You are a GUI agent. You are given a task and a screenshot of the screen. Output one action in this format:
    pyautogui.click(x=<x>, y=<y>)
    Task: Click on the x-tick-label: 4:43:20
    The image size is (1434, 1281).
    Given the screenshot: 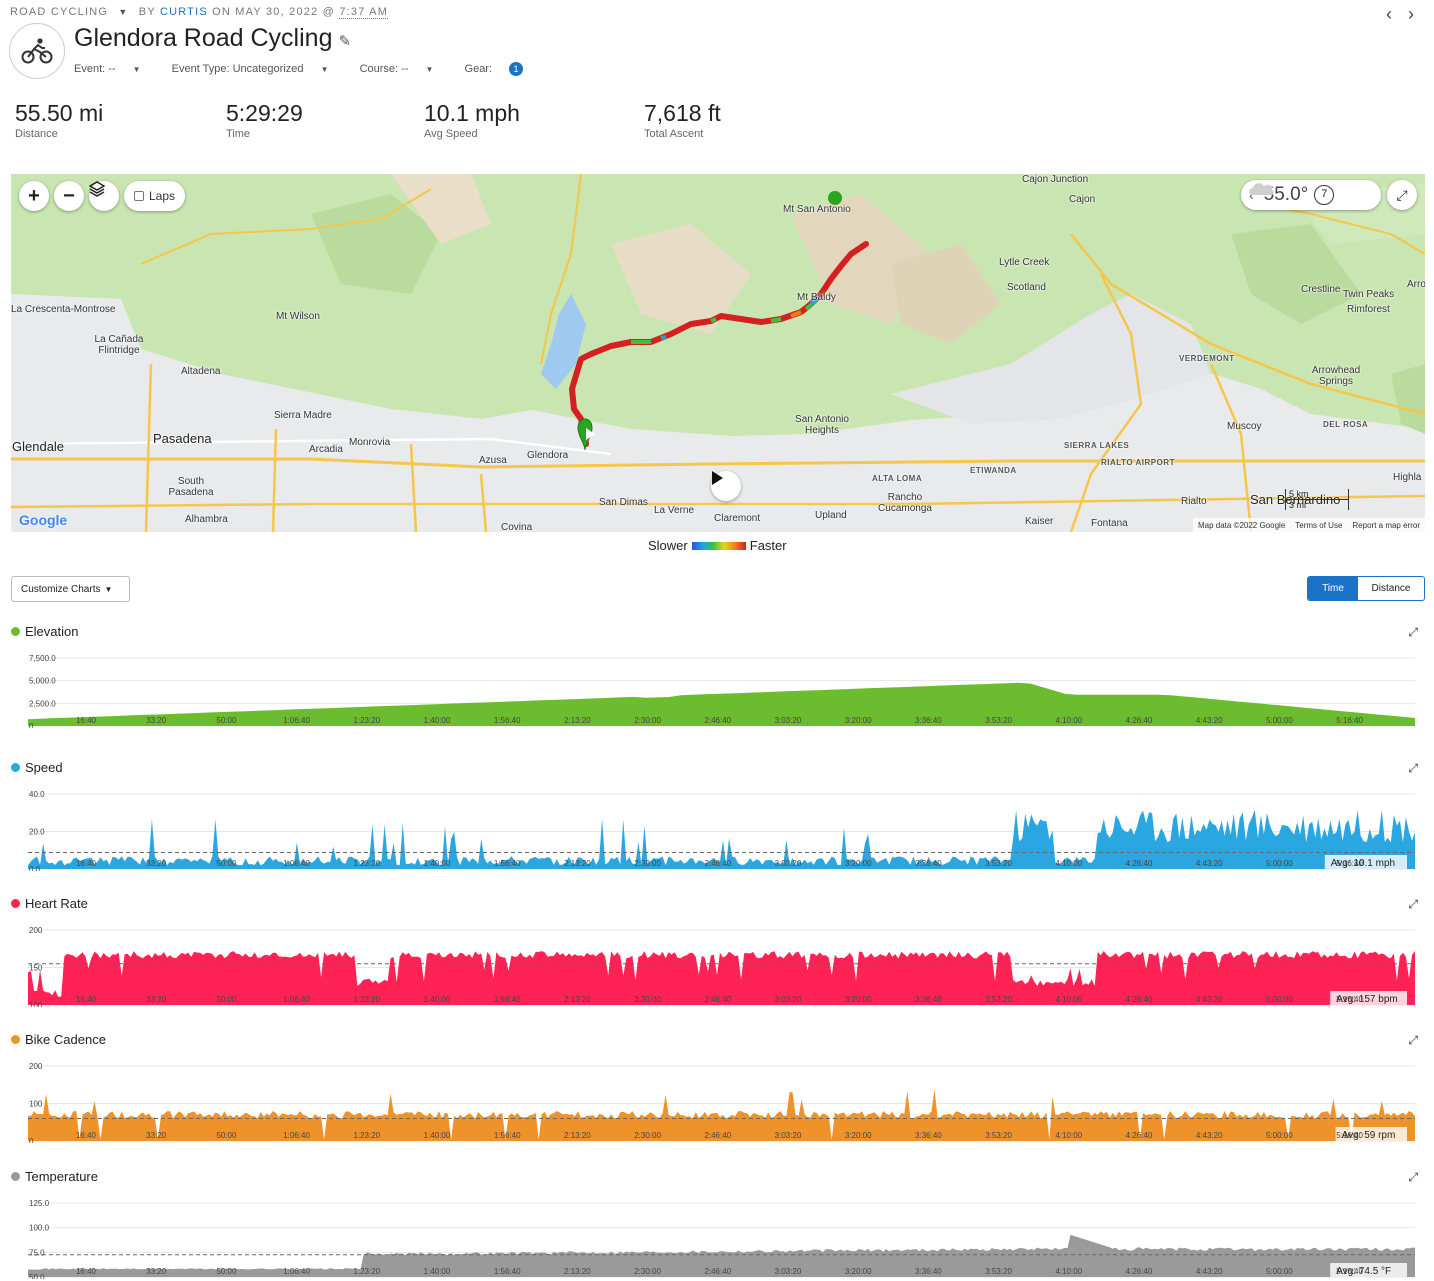 What is the action you would take?
    pyautogui.click(x=1209, y=720)
    